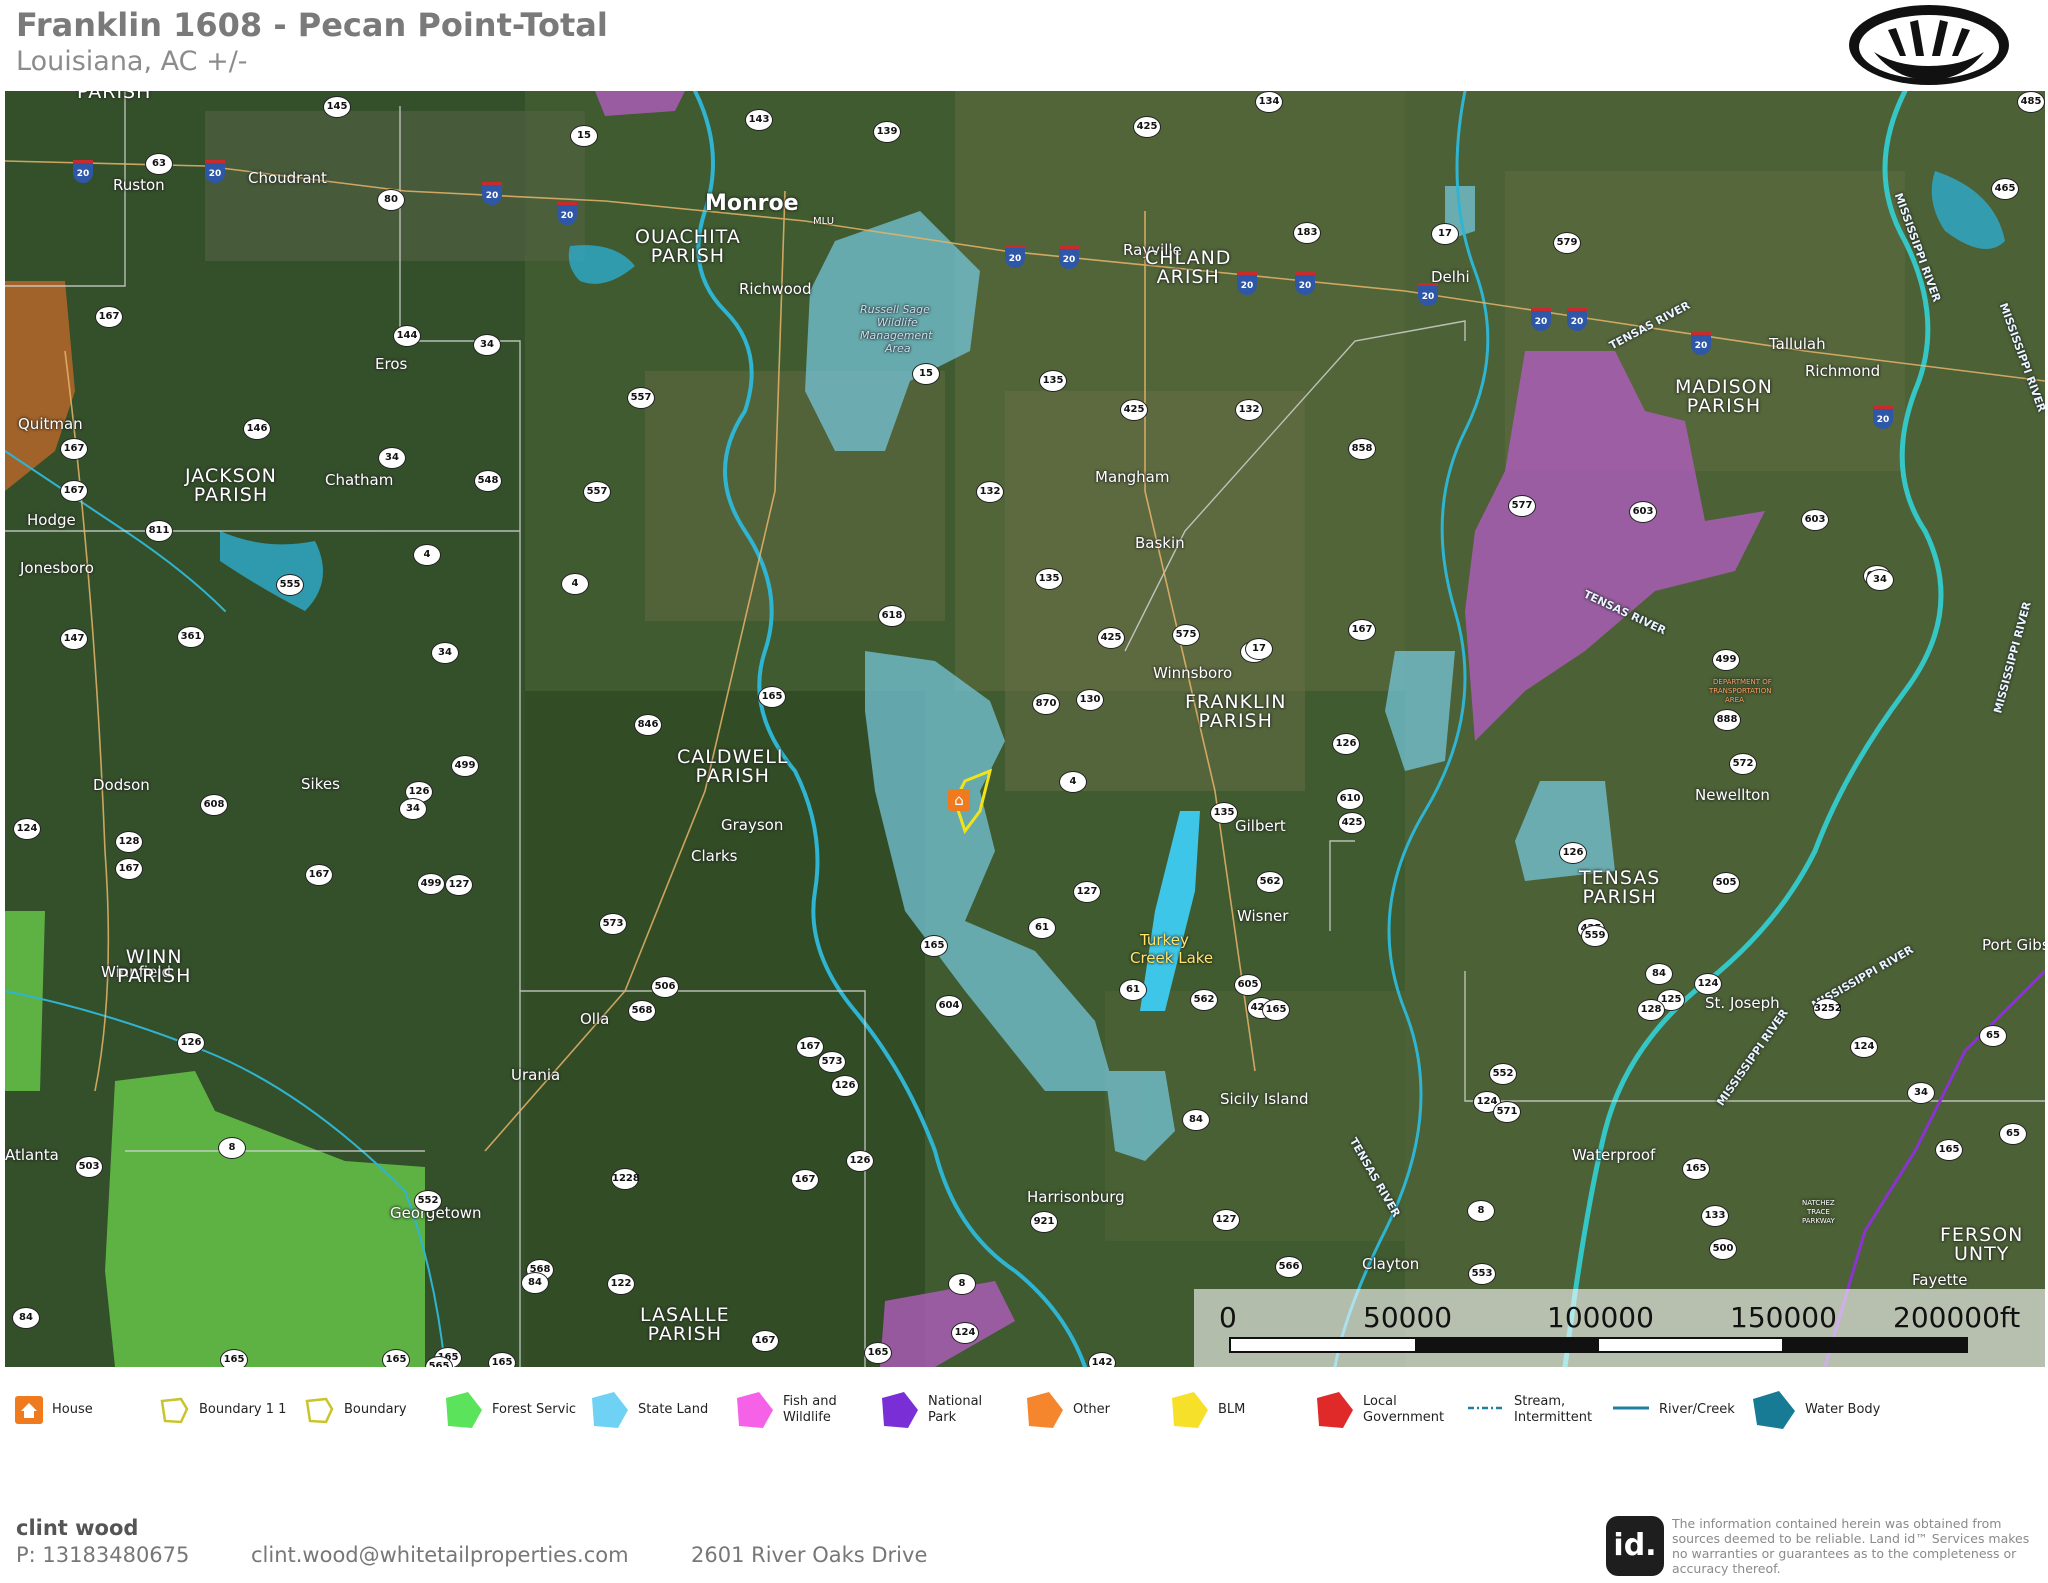 The image size is (2048, 1583). Describe the element at coordinates (1982, 1244) in the screenshot. I see `parish-label: FERSON UNTY` at that location.